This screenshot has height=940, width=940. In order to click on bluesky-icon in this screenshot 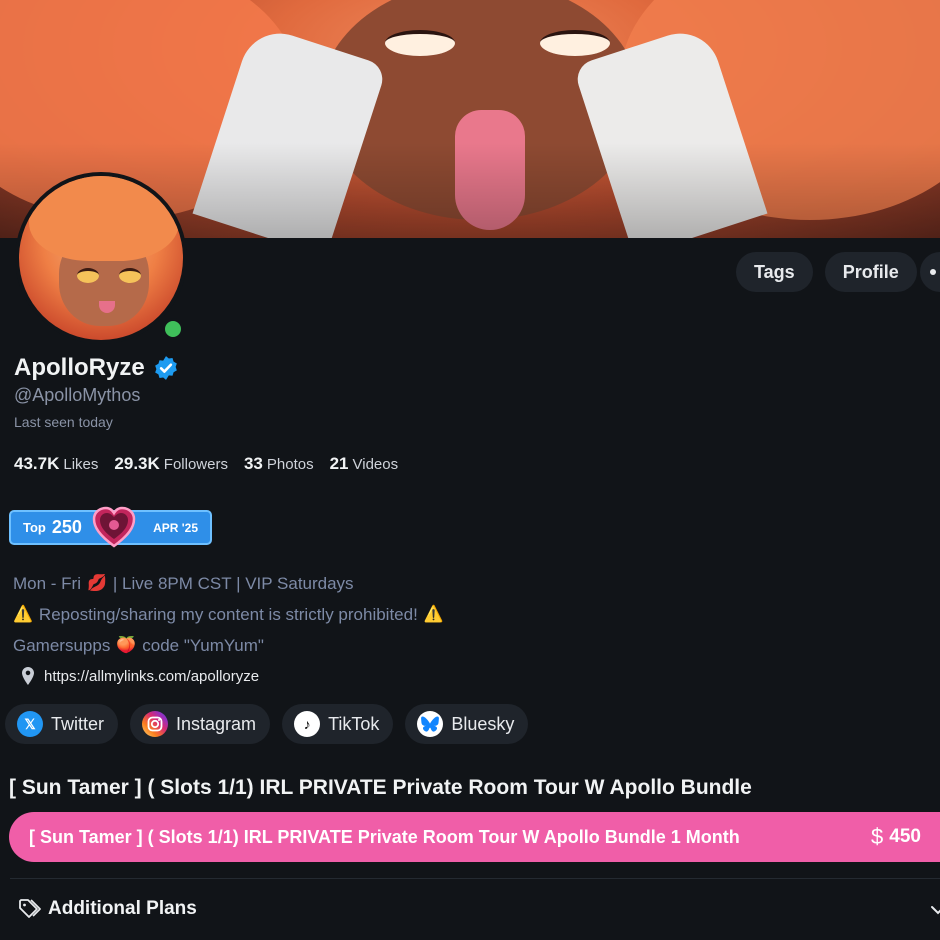, I will do `click(430, 724)`.